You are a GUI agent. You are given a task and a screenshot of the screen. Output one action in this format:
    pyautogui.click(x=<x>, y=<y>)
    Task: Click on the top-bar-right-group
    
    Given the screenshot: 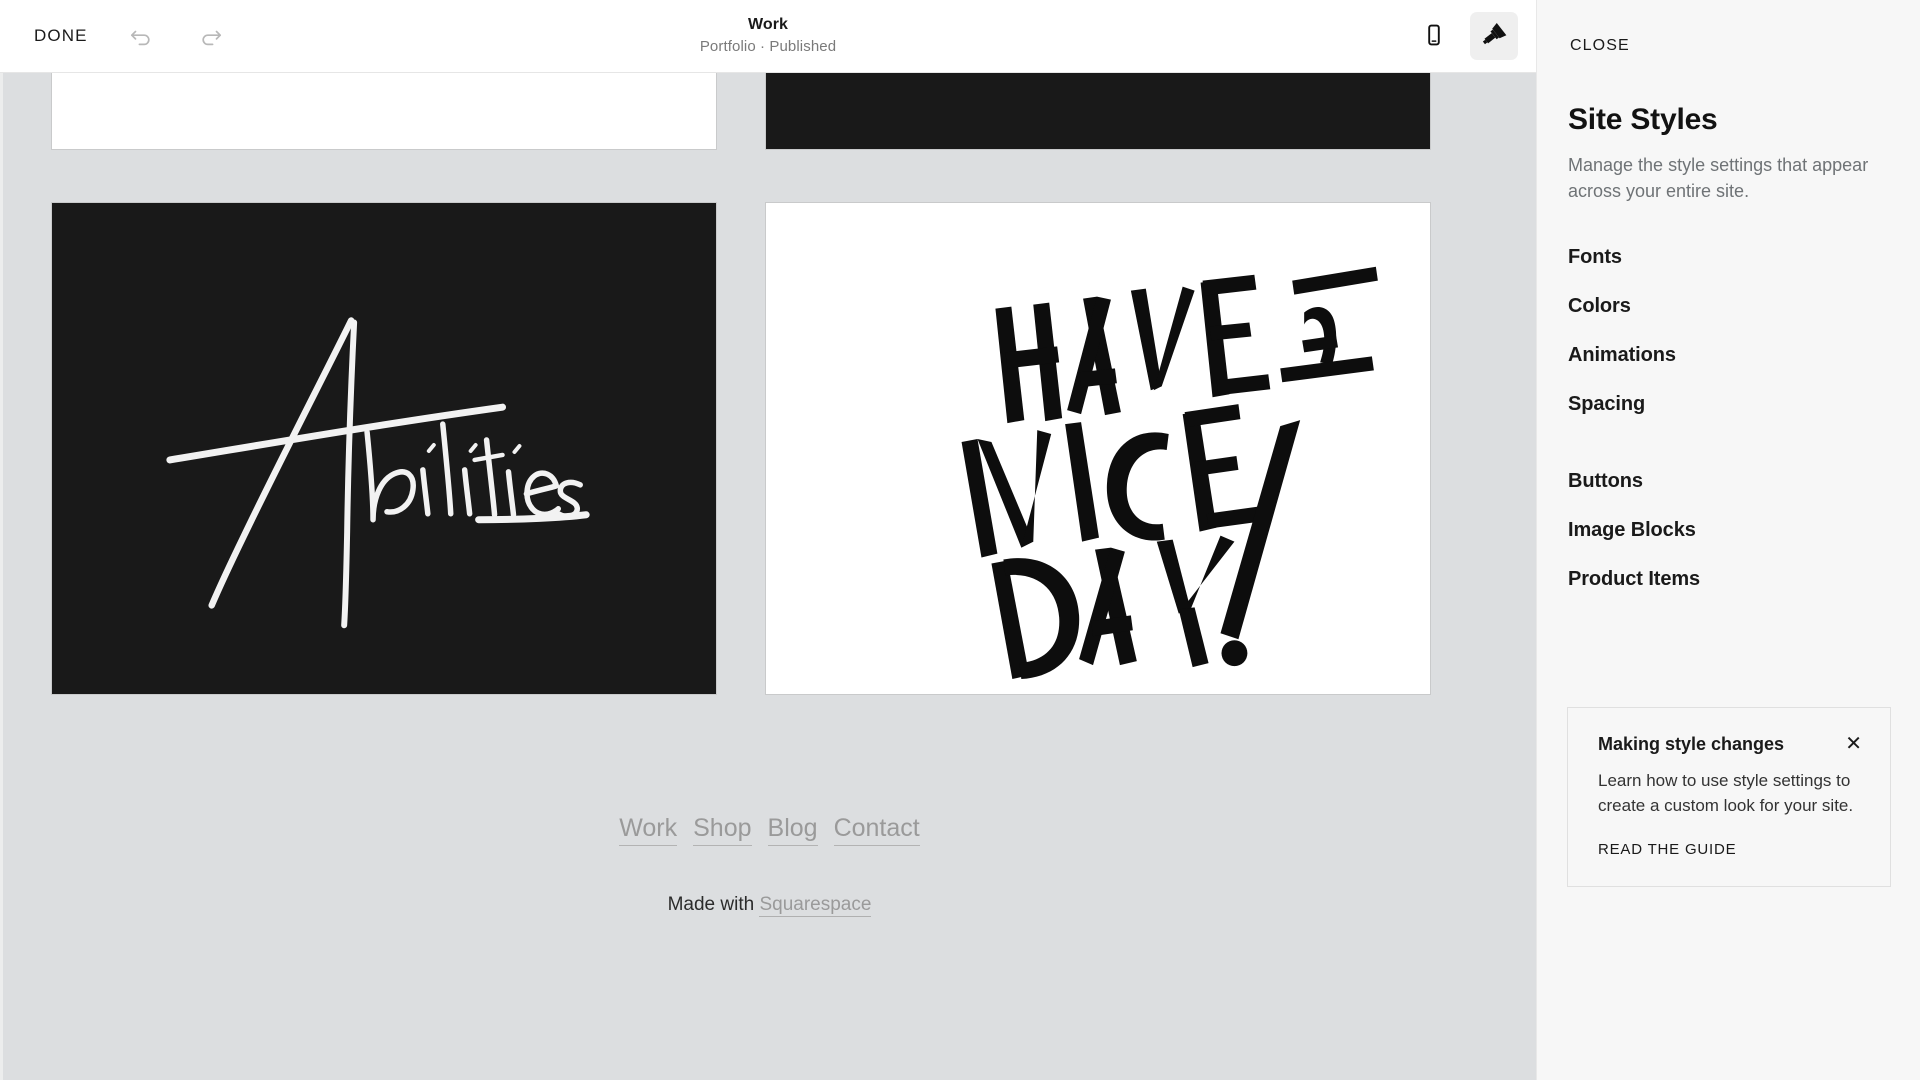 What is the action you would take?
    pyautogui.click(x=1464, y=36)
    